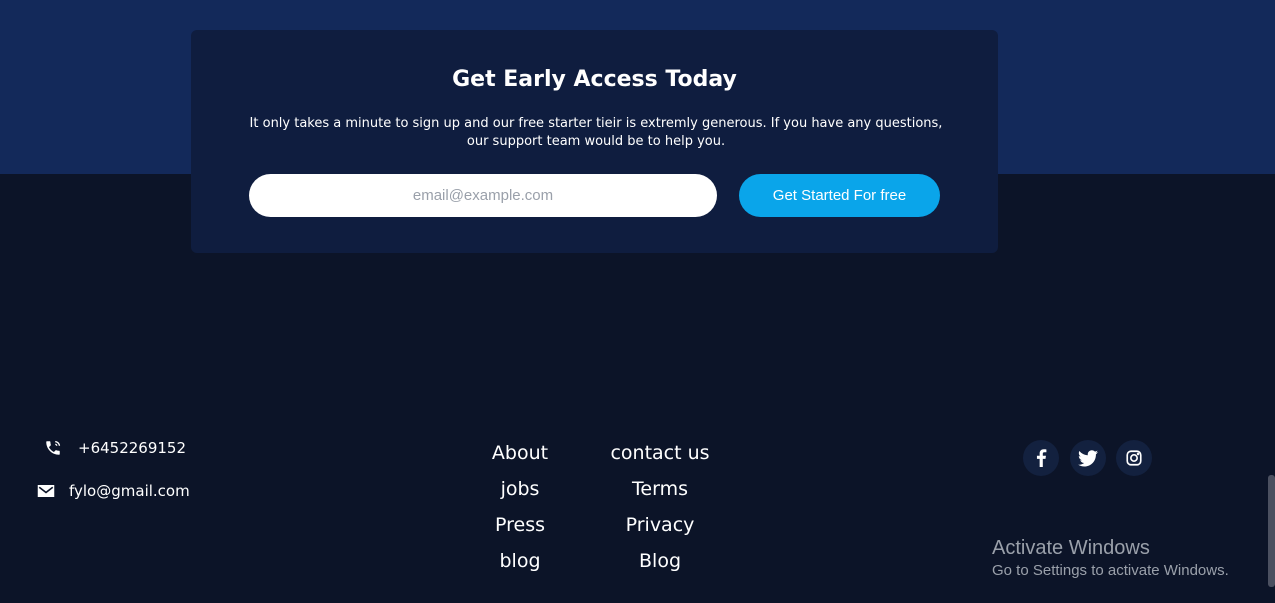 The image size is (1275, 603). What do you see at coordinates (520, 453) in the screenshot?
I see `footer-link-about: About` at bounding box center [520, 453].